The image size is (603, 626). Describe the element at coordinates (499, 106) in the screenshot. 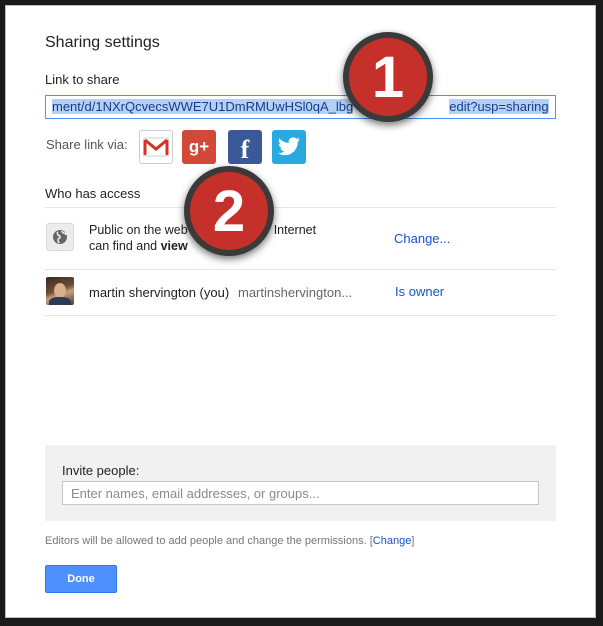

I see `share-link-text-tail: edit?usp=sharing` at that location.